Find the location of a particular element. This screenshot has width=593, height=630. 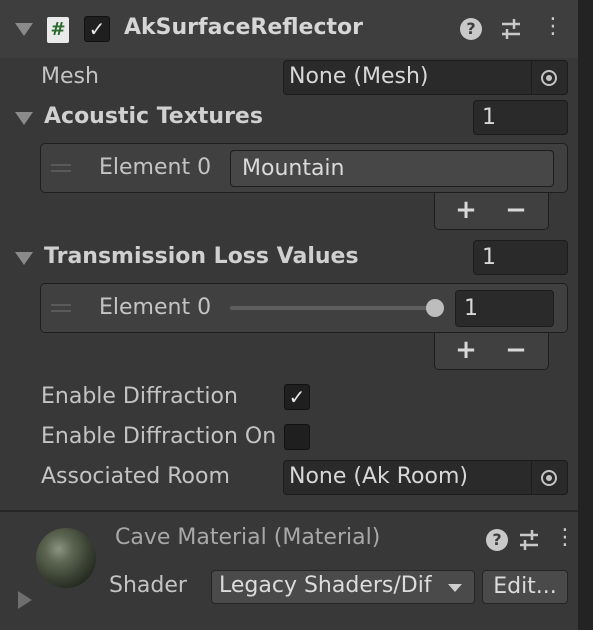

enable-diffraction-on-label: Enable Diffraction On is located at coordinates (159, 436).